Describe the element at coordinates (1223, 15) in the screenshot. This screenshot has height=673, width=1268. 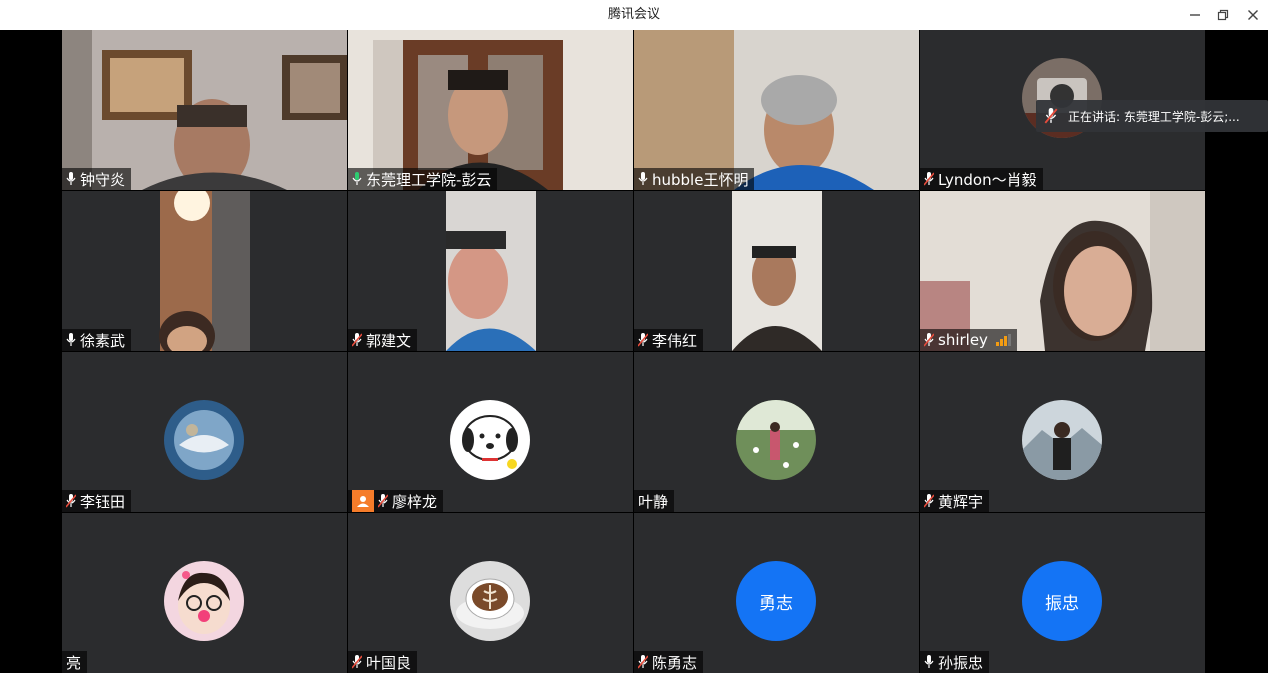
I see `restore-icon` at that location.